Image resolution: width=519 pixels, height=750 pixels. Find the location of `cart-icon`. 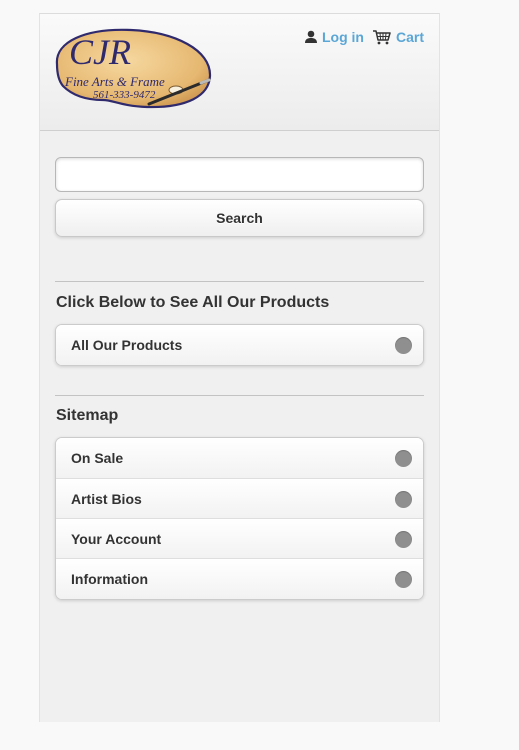

cart-icon is located at coordinates (381, 37).